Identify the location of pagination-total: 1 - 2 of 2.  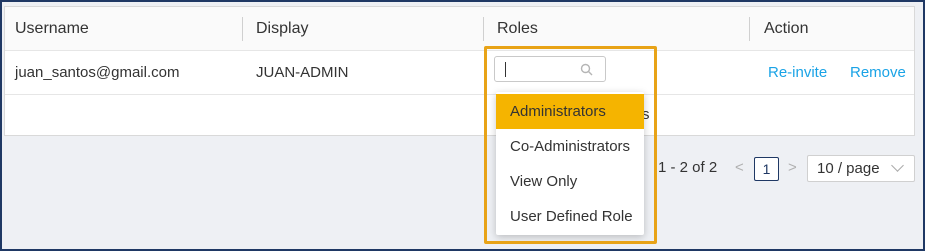
(688, 167).